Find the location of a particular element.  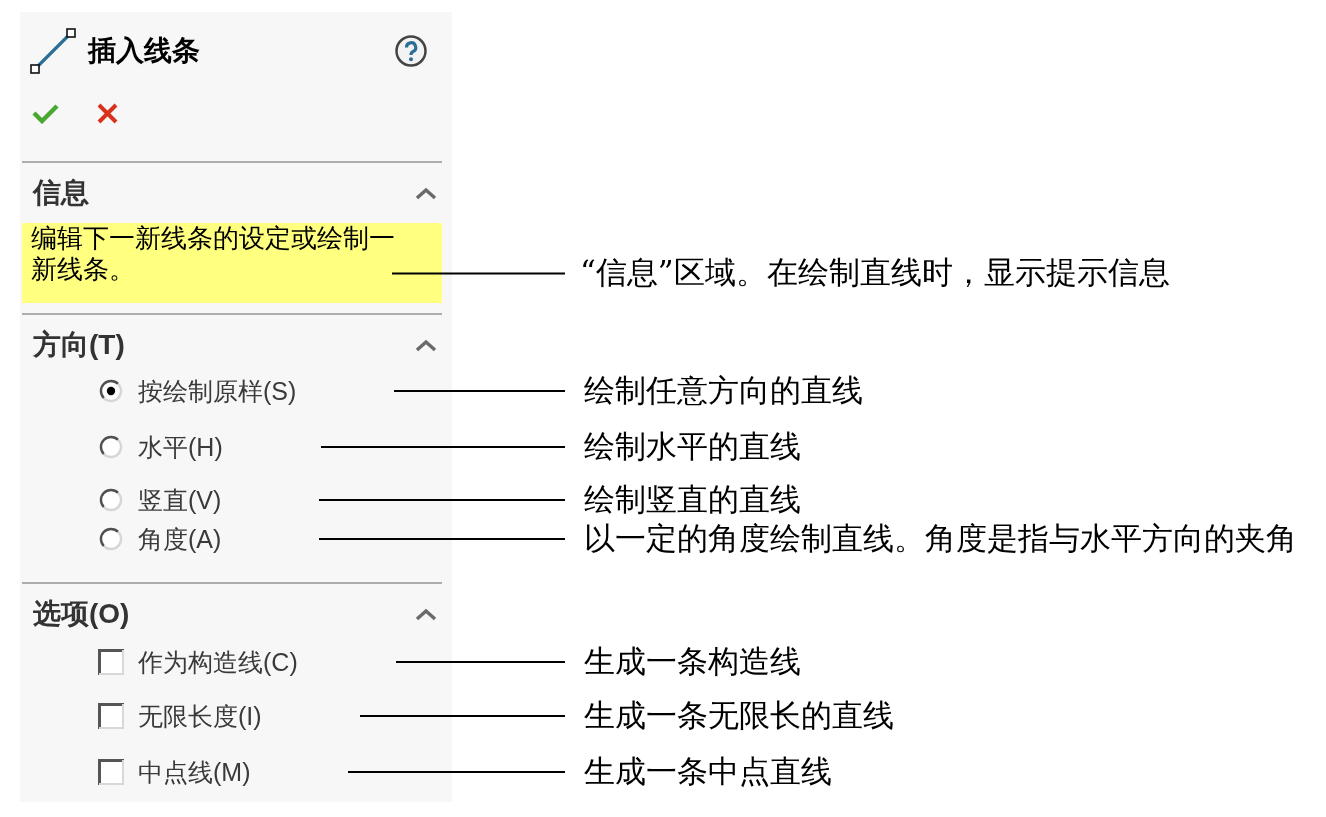

checkmark-icon is located at coordinates (45, 113).